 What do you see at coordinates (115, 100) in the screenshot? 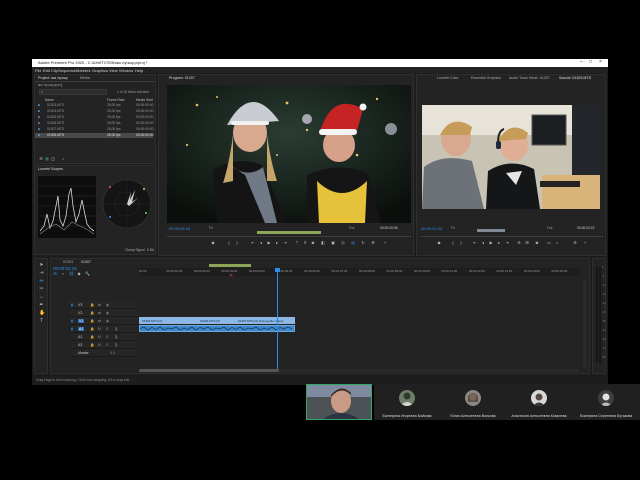
I see `column-frame-rate: Frame Rate` at bounding box center [115, 100].